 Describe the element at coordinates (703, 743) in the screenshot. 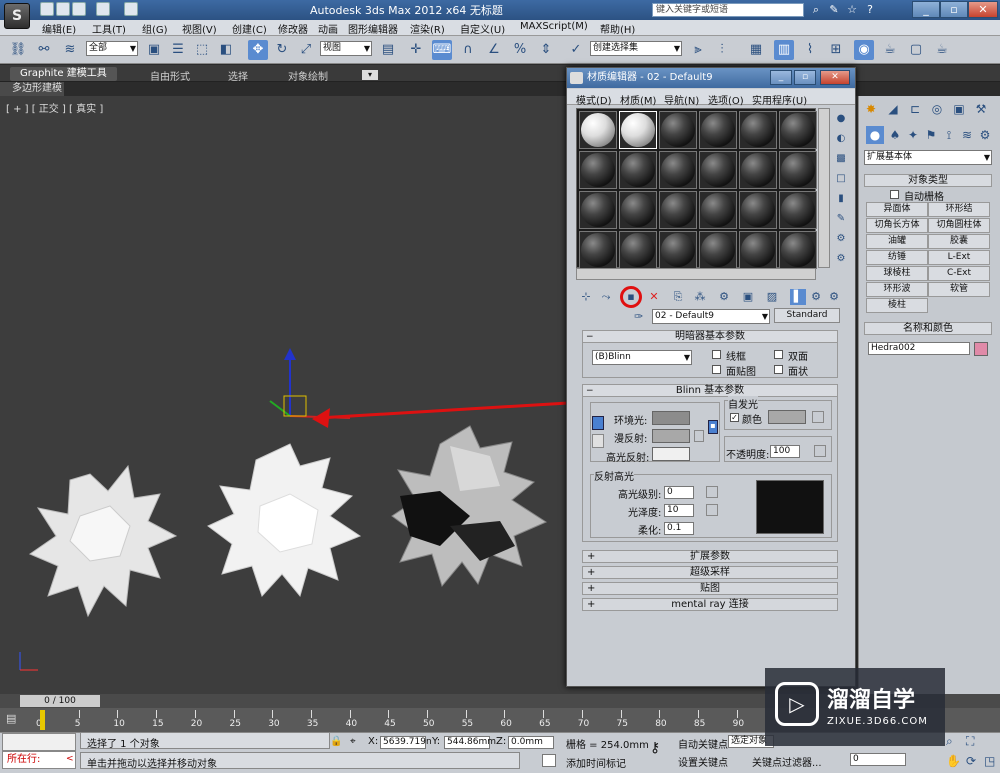

I see `auto-key-button: 自动关键点` at that location.